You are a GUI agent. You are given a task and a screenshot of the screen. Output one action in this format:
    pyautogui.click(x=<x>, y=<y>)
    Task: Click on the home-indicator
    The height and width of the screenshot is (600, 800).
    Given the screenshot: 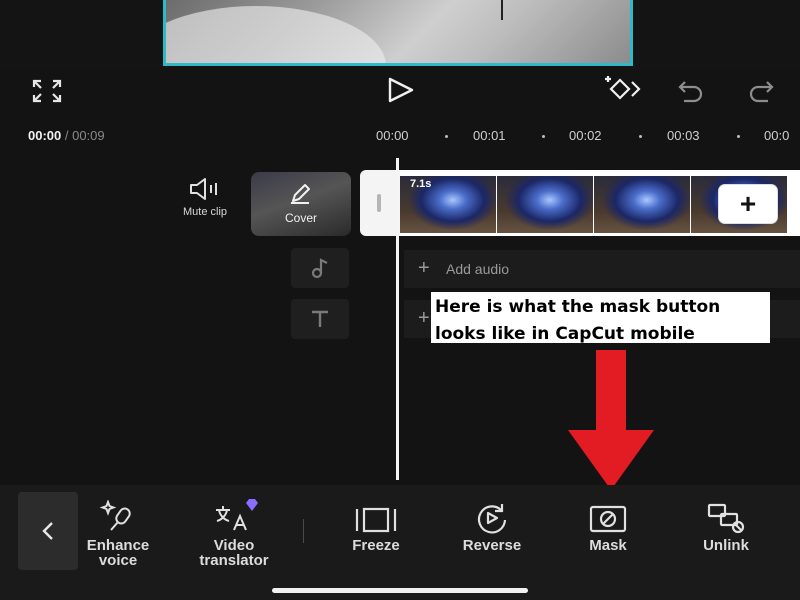 What is the action you would take?
    pyautogui.click(x=400, y=590)
    